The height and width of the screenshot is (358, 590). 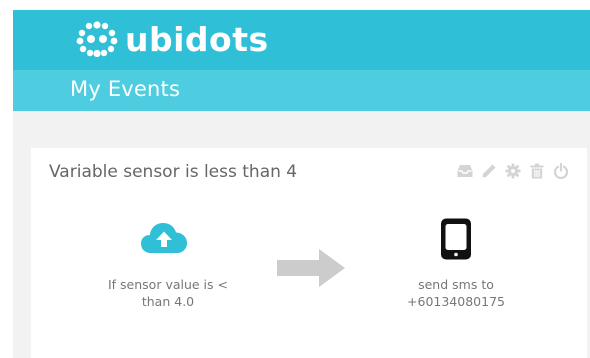 I want to click on trigger-description: If sensor value is < than 4.0, so click(x=168, y=293).